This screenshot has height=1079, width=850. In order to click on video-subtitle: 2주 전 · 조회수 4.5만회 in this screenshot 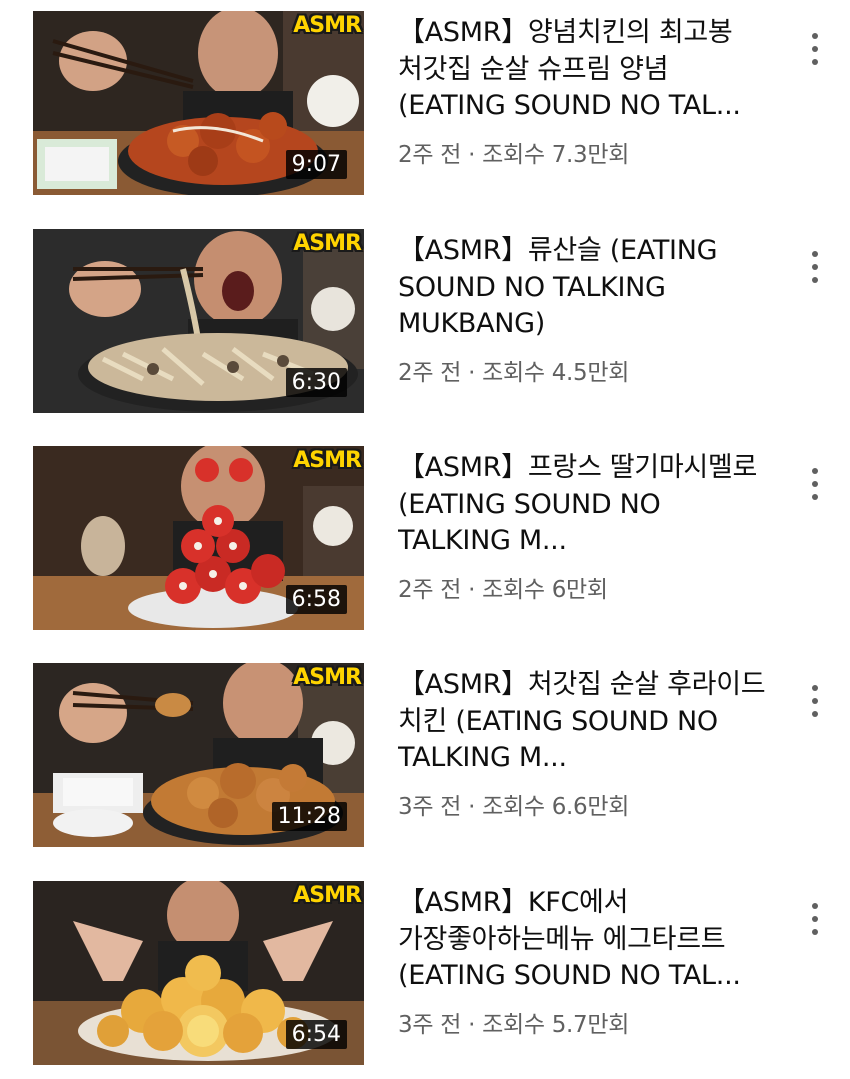, I will do `click(588, 370)`.